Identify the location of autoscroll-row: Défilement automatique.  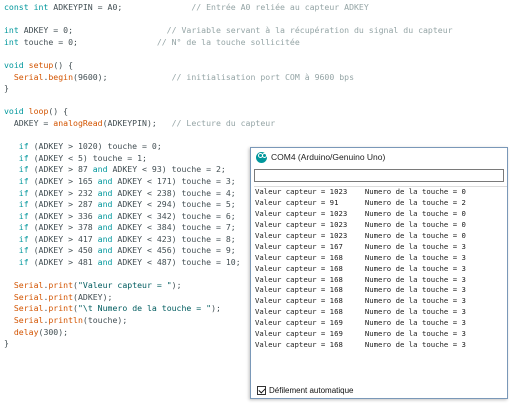
(305, 390).